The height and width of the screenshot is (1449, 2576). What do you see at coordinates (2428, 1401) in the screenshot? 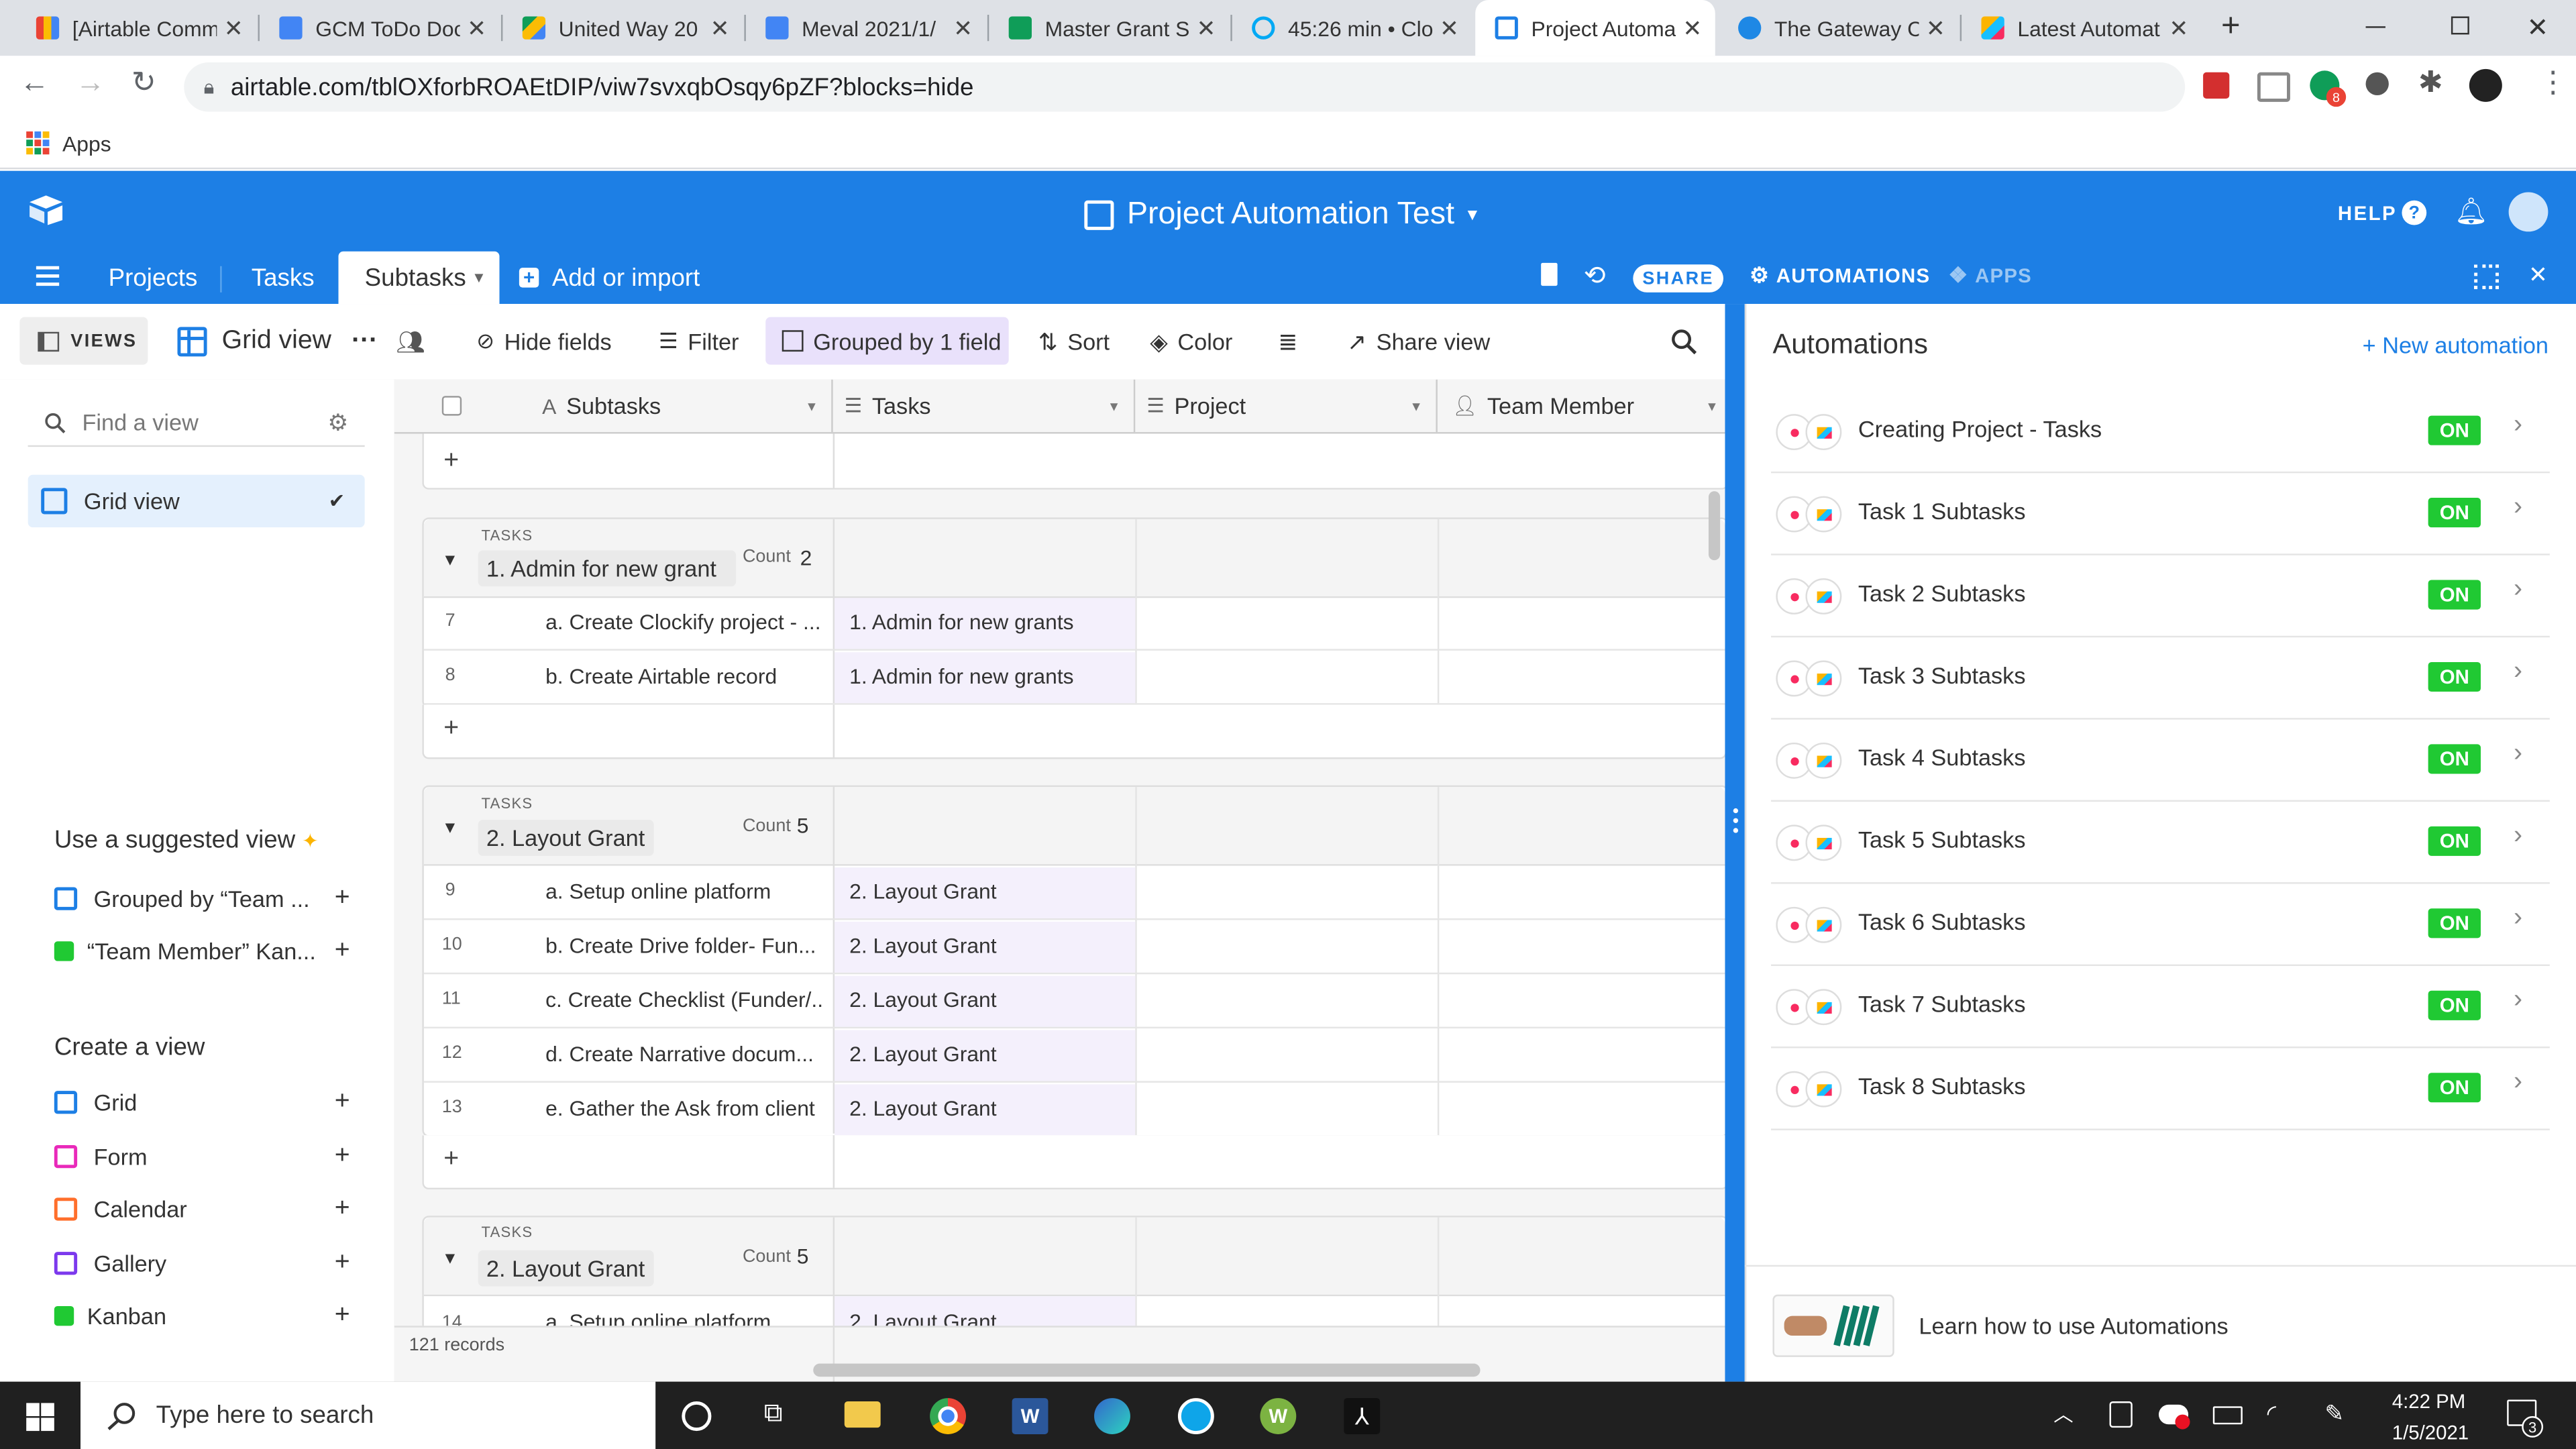
I see `clock-time: 4:22 PM` at bounding box center [2428, 1401].